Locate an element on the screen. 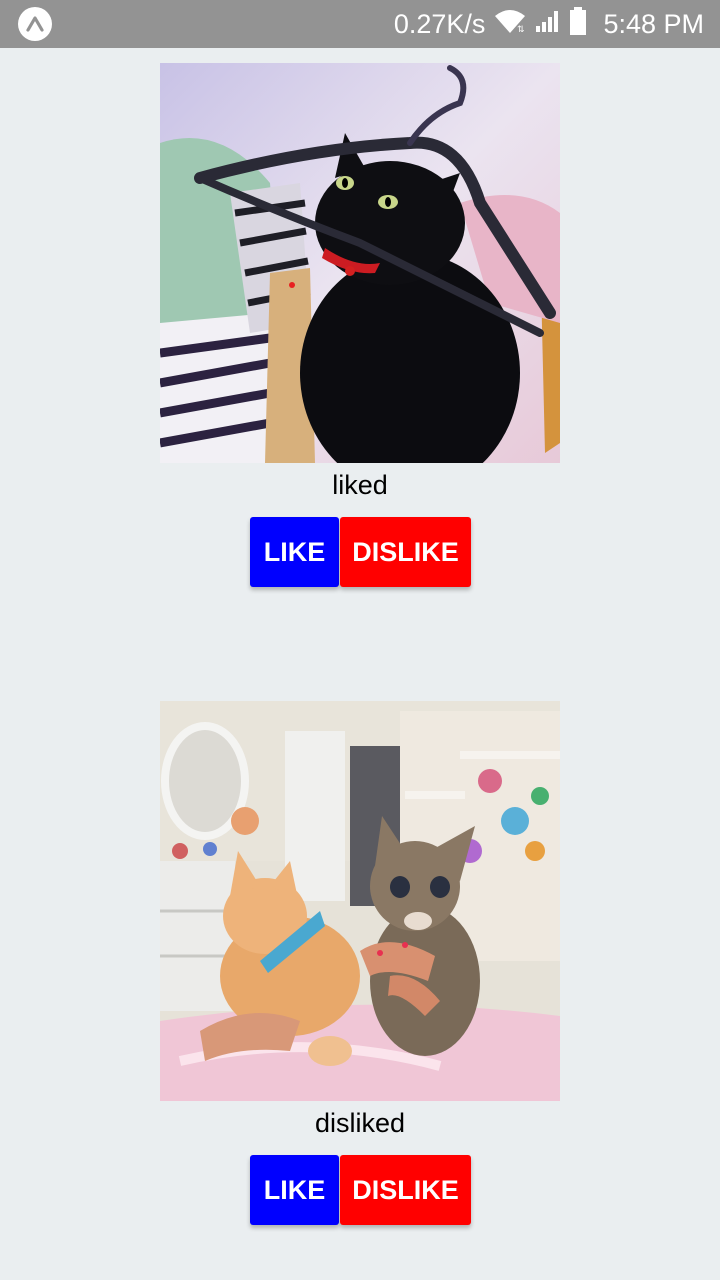 This screenshot has height=1280, width=720. network-speed: 0.27K/s is located at coordinates (439, 23).